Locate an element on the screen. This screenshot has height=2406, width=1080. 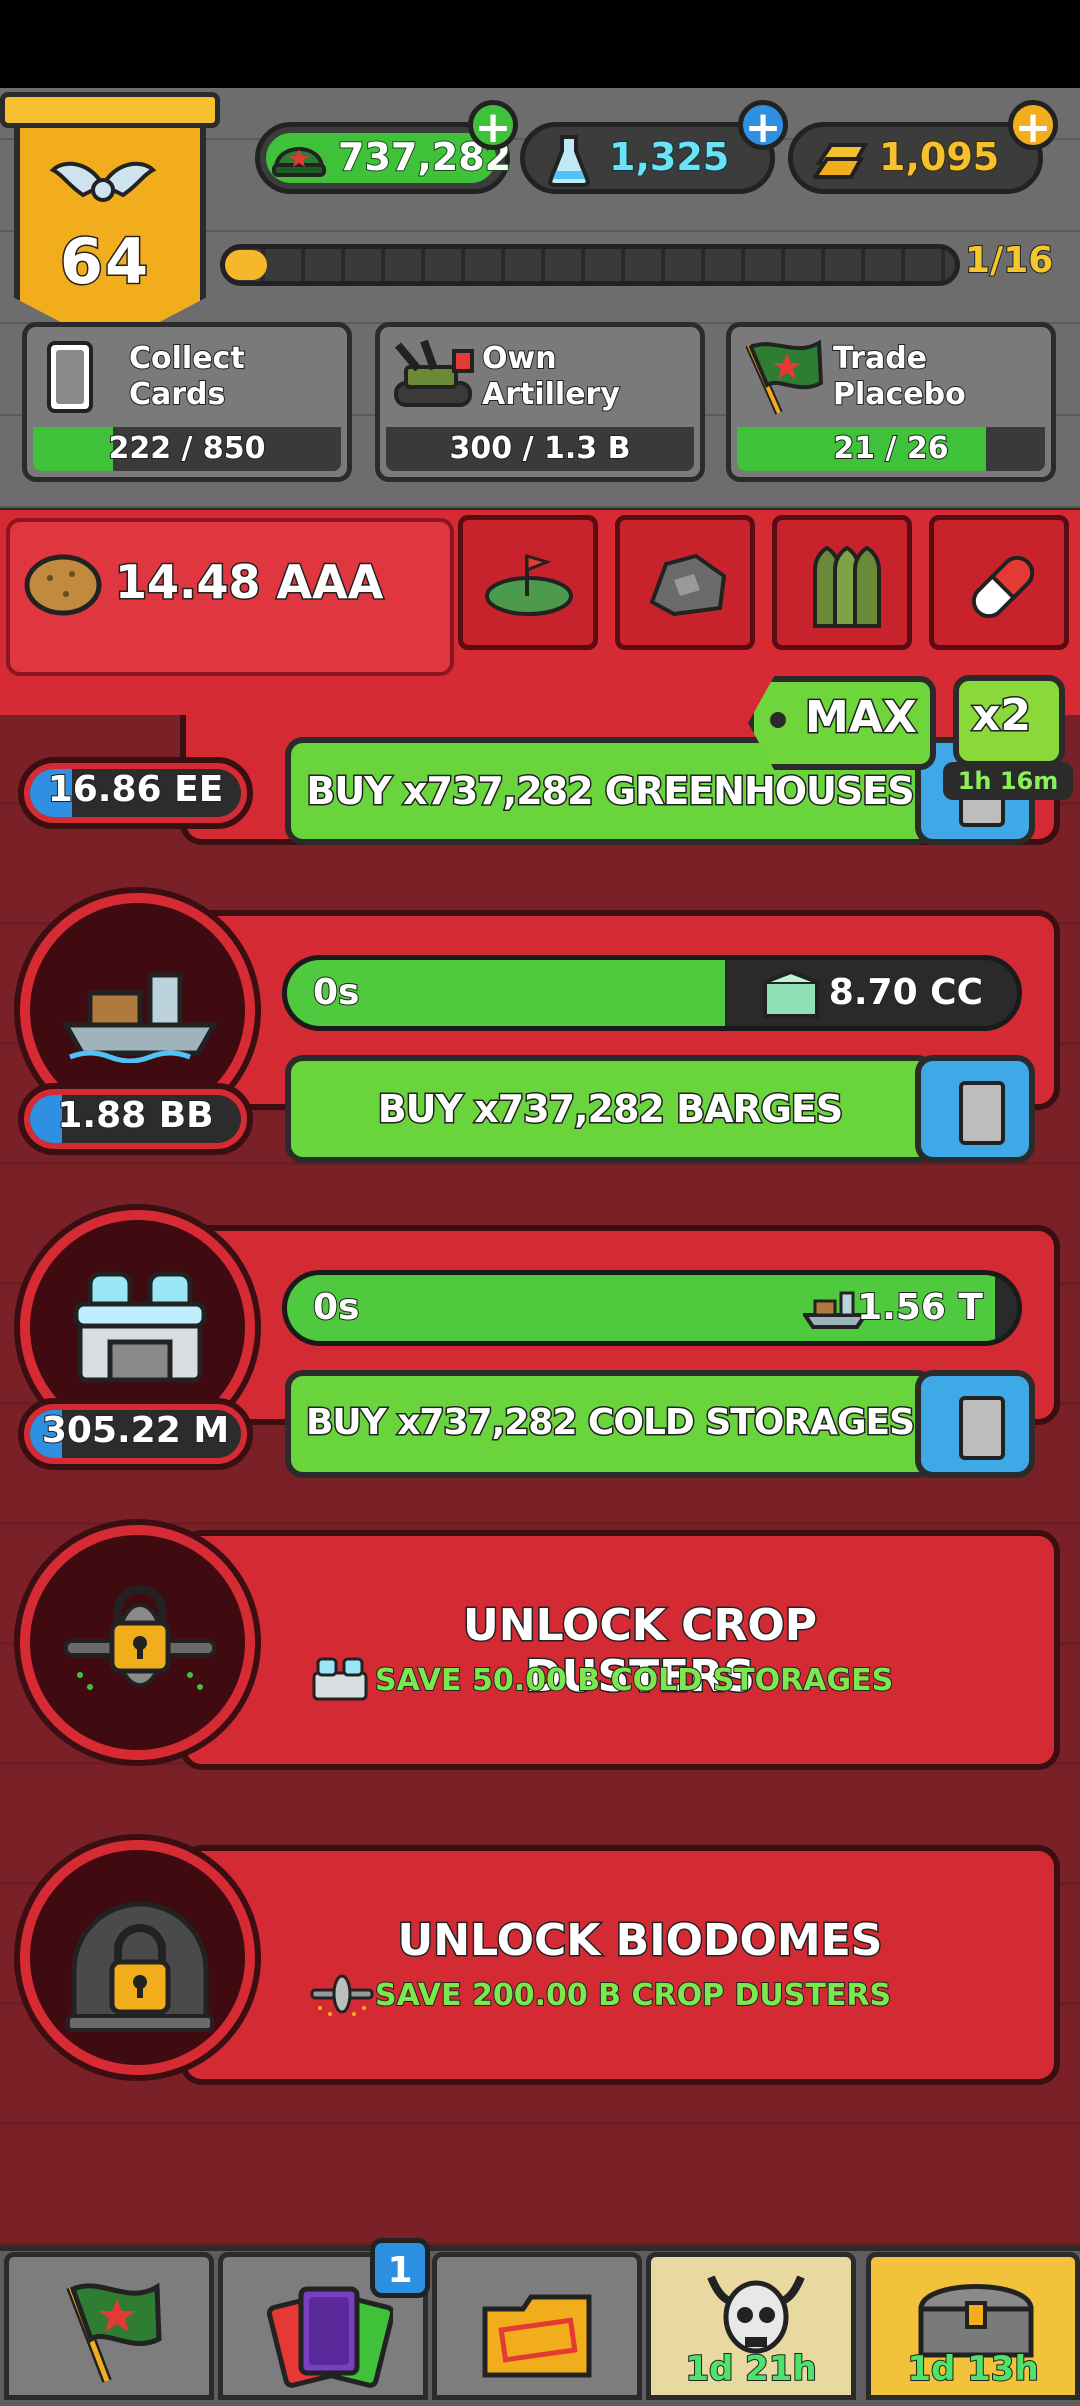
unlock-requirement: SAVE 50.00 B COLD STORAGES is located at coordinates (634, 1680).